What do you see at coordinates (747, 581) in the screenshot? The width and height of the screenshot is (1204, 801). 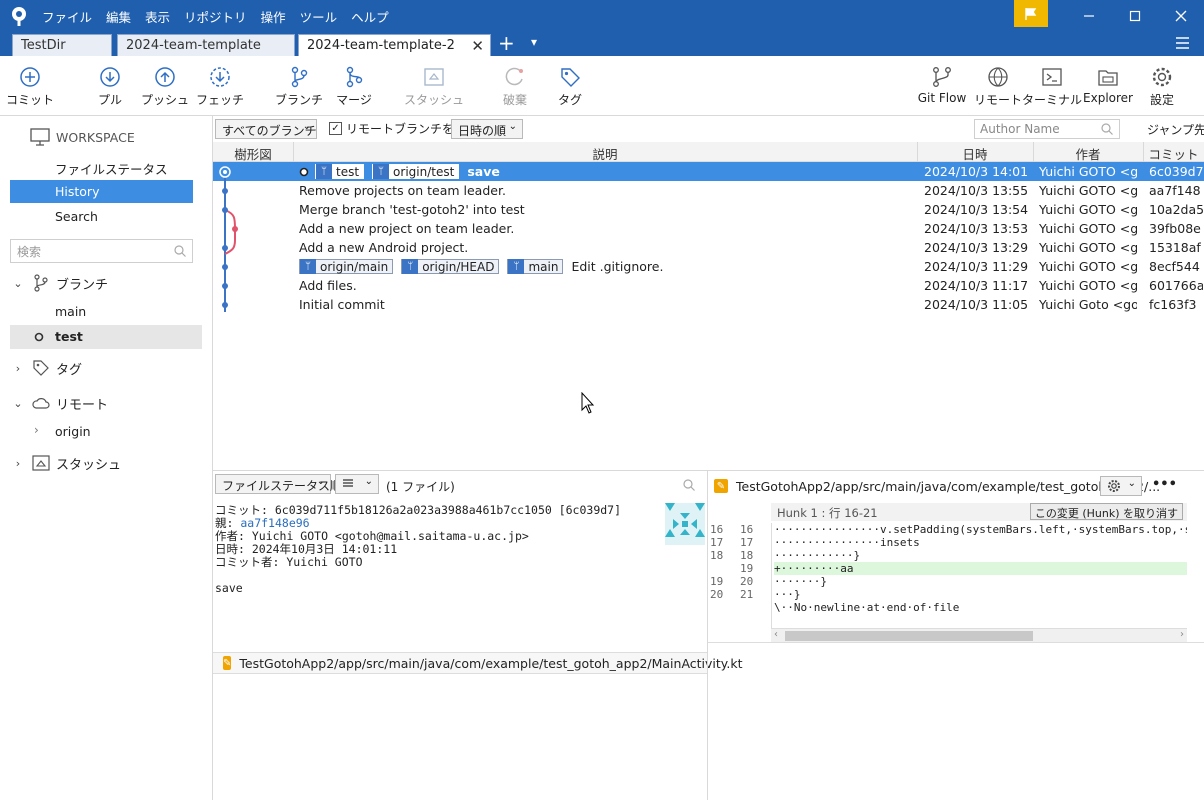 I see `new-line-number: 20` at bounding box center [747, 581].